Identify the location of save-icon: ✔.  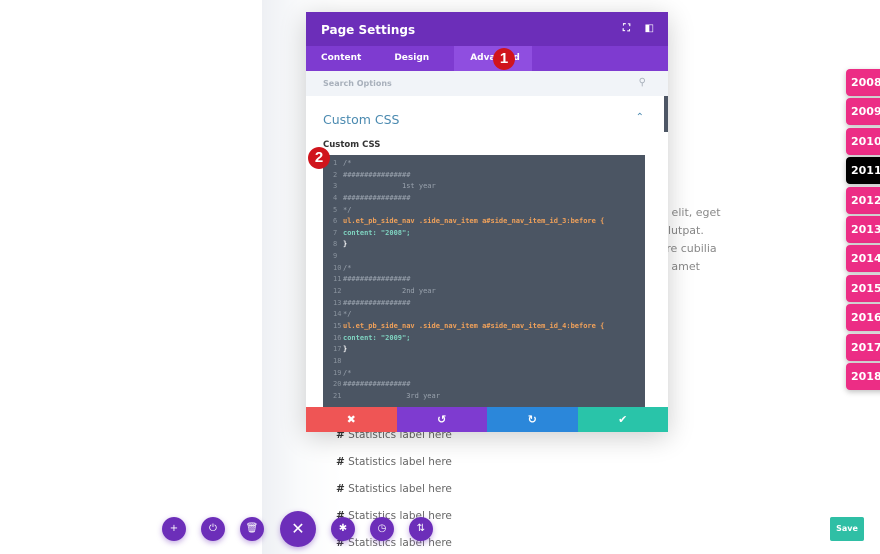
(623, 419).